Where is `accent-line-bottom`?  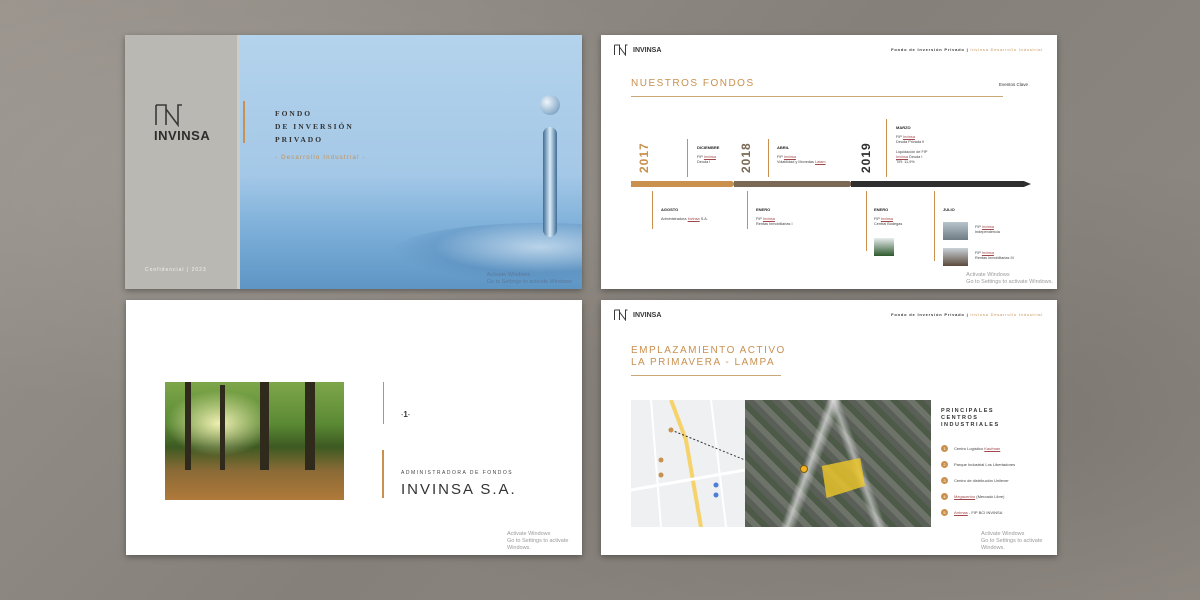 accent-line-bottom is located at coordinates (383, 474).